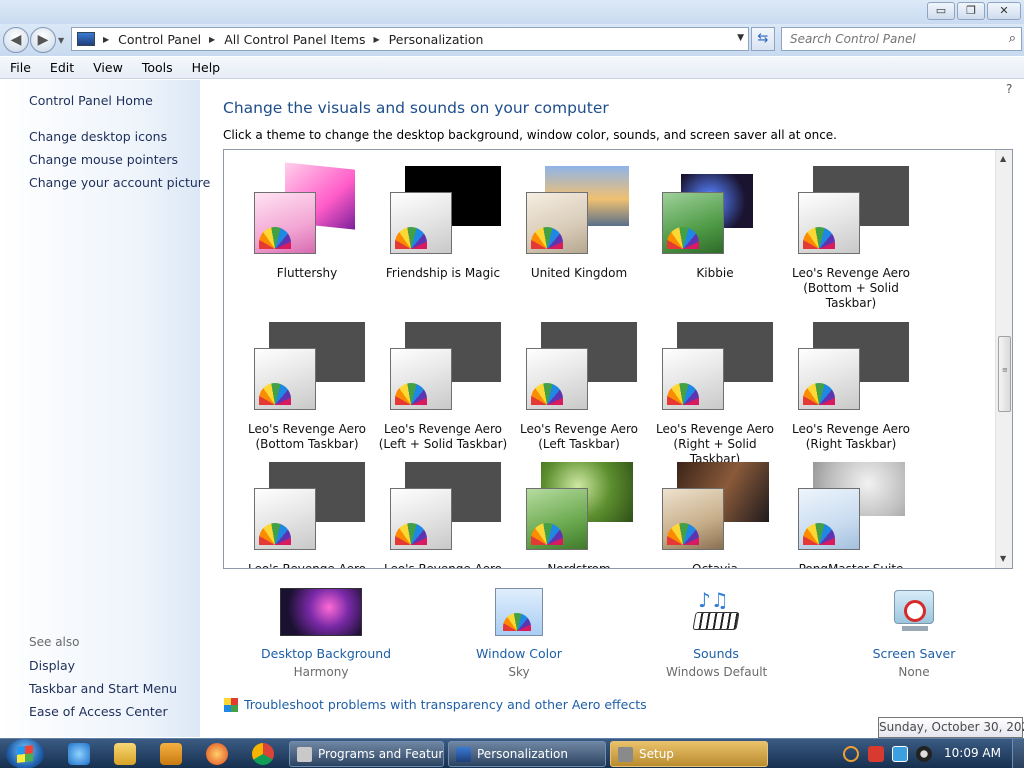 Image resolution: width=1024 pixels, height=768 pixels. I want to click on refresh-icon: ⇆, so click(763, 38).